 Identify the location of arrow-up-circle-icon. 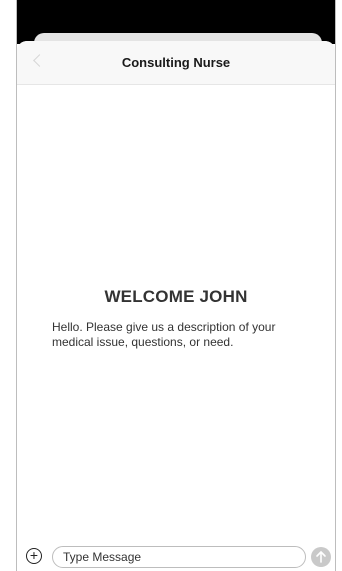
(321, 557).